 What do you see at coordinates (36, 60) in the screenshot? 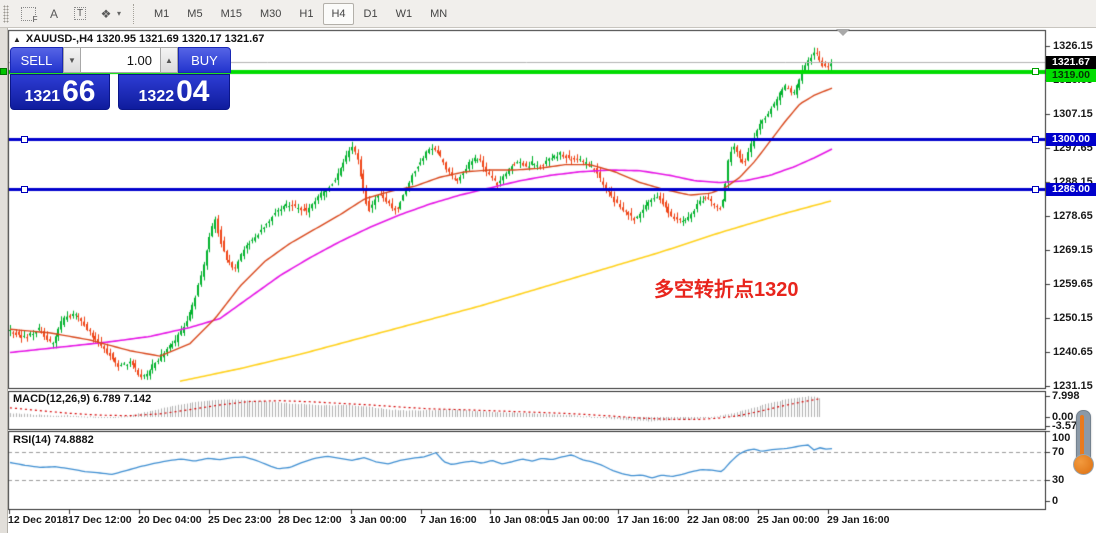
I see `sell-button: SELL` at bounding box center [36, 60].